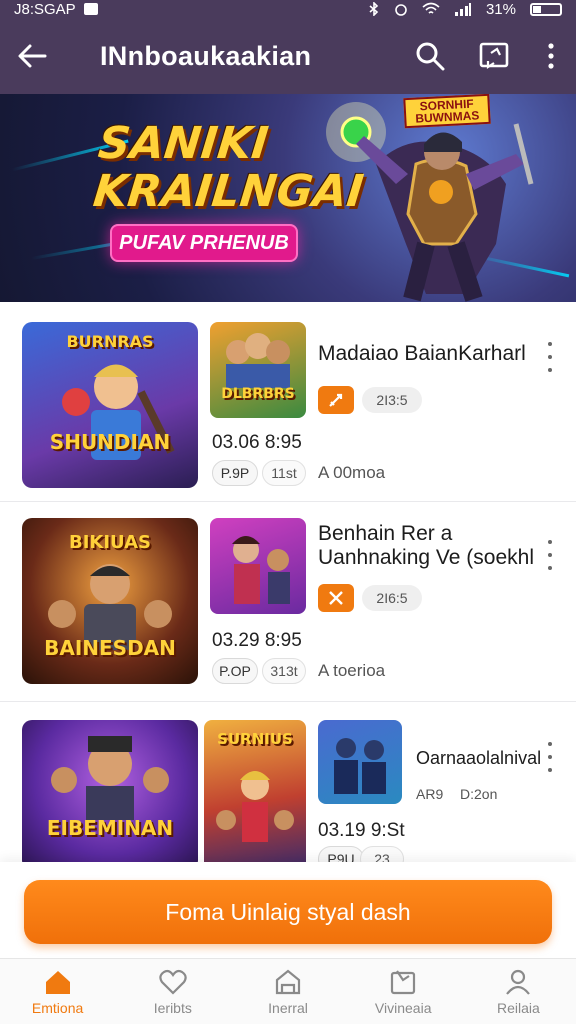  What do you see at coordinates (352, 472) in the screenshot?
I see `item-subtitle: A 00moa` at bounding box center [352, 472].